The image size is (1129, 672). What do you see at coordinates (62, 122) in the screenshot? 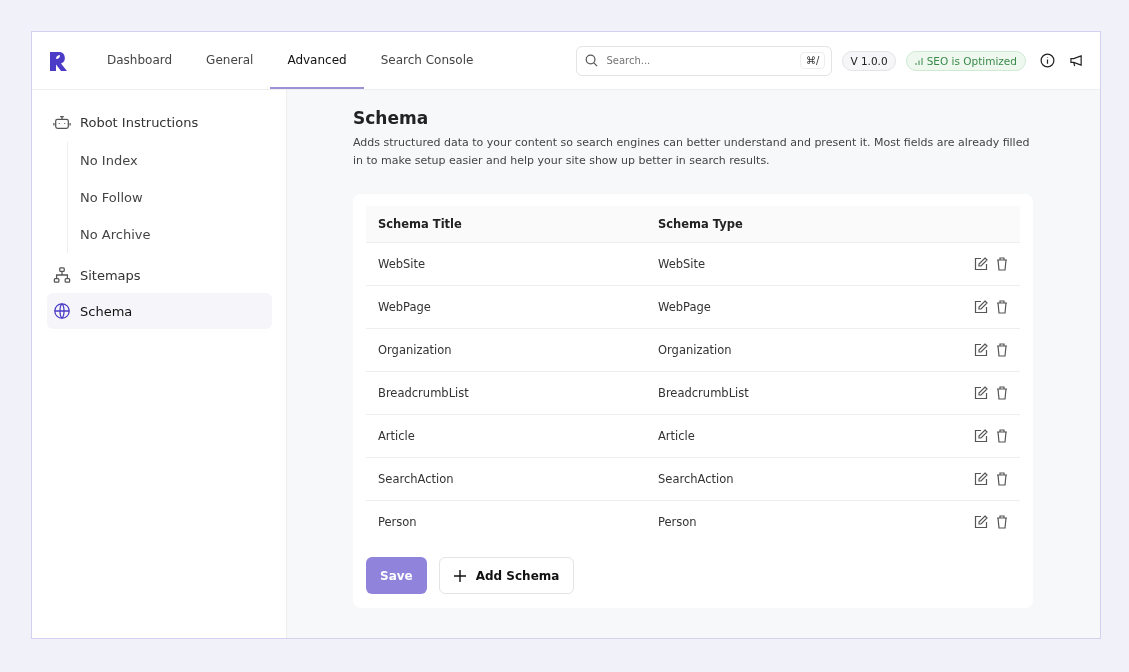
I see `robot-icon` at bounding box center [62, 122].